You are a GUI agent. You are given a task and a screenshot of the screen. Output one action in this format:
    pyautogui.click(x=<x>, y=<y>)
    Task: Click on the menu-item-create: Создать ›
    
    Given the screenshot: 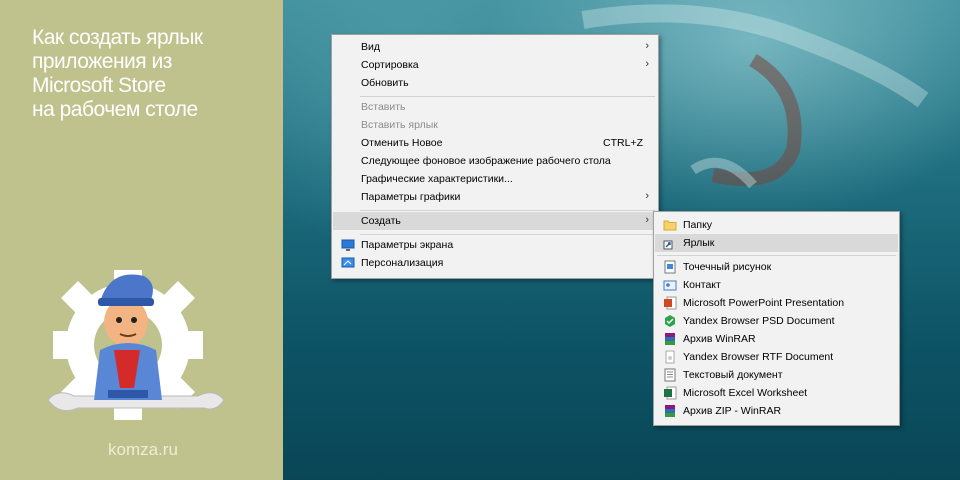 What is the action you would take?
    pyautogui.click(x=495, y=221)
    